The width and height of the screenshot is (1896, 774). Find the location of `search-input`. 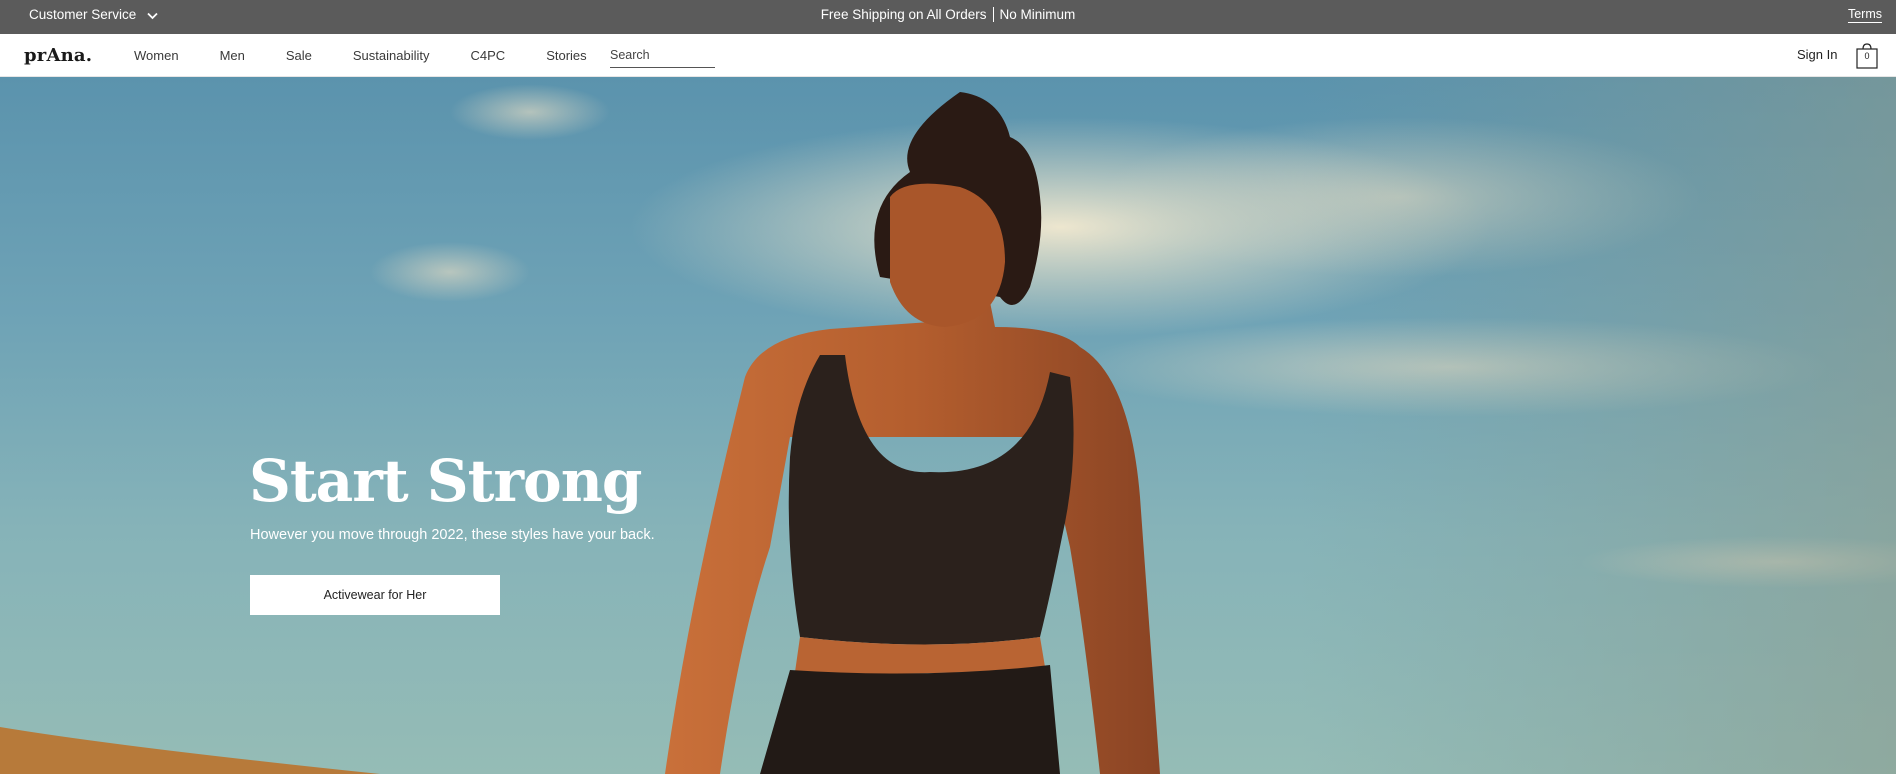

search-input is located at coordinates (662, 56).